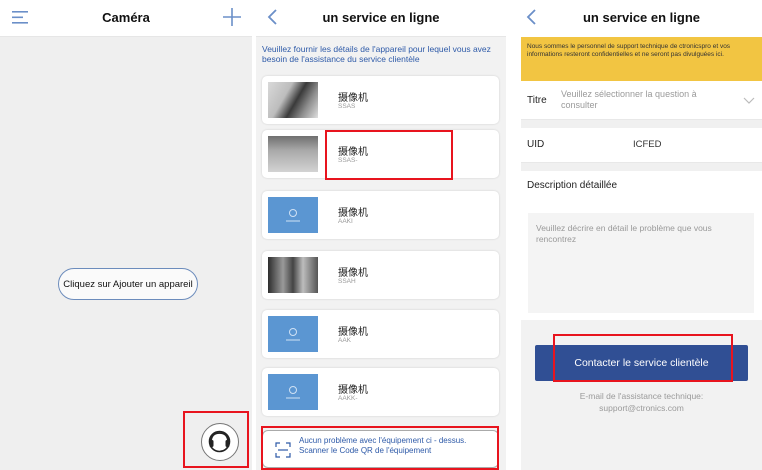 The height and width of the screenshot is (470, 762). Describe the element at coordinates (380, 334) in the screenshot. I see `device-card: 摄像机 AAK` at that location.